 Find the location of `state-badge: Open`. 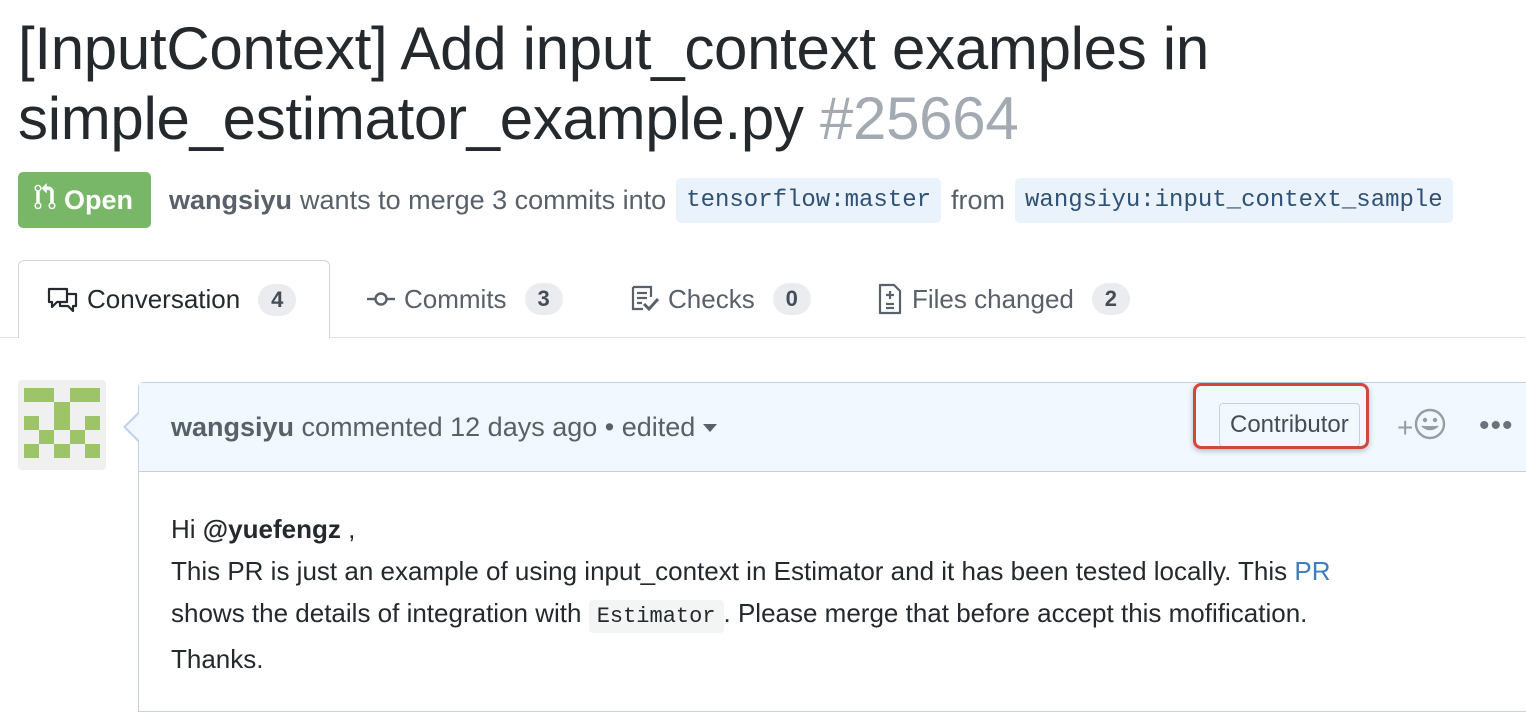

state-badge: Open is located at coordinates (85, 200).